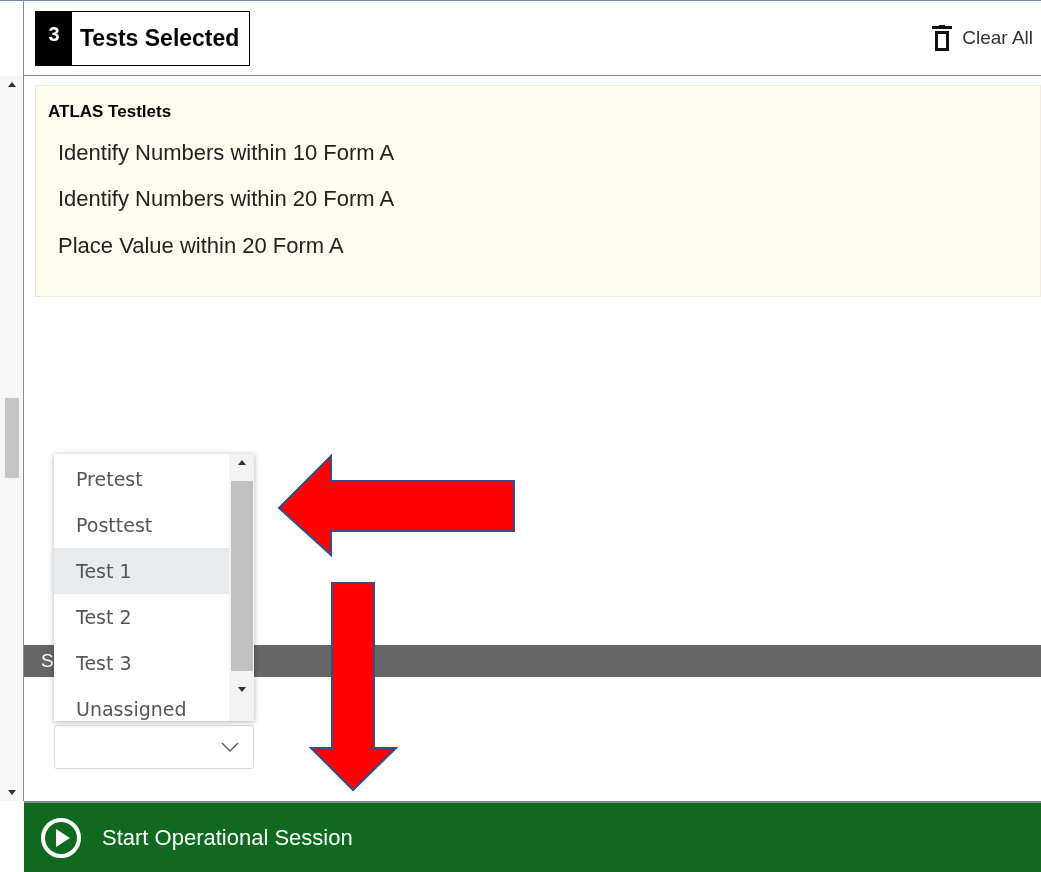 The width and height of the screenshot is (1041, 872). Describe the element at coordinates (110, 112) in the screenshot. I see `panel-title: ATLAS Testlets` at that location.